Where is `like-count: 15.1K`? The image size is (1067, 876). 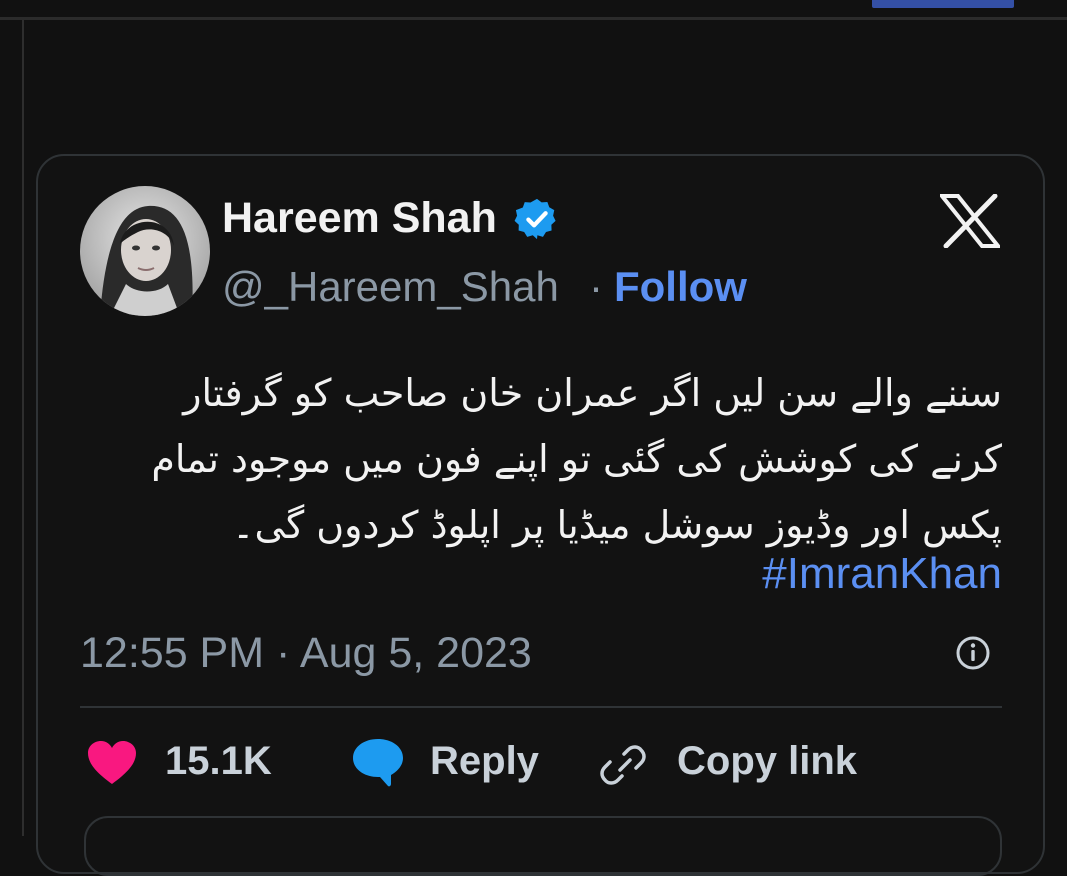
like-count: 15.1K is located at coordinates (218, 761).